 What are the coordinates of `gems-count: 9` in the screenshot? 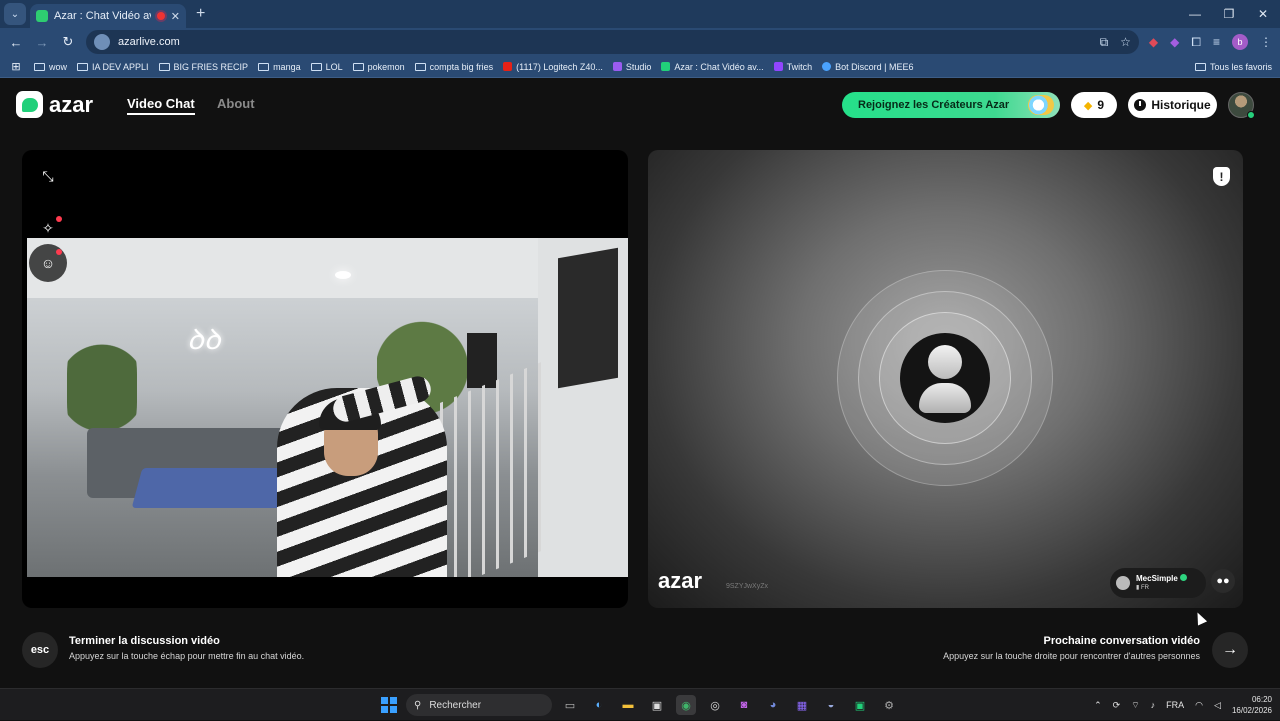 It's located at (1101, 105).